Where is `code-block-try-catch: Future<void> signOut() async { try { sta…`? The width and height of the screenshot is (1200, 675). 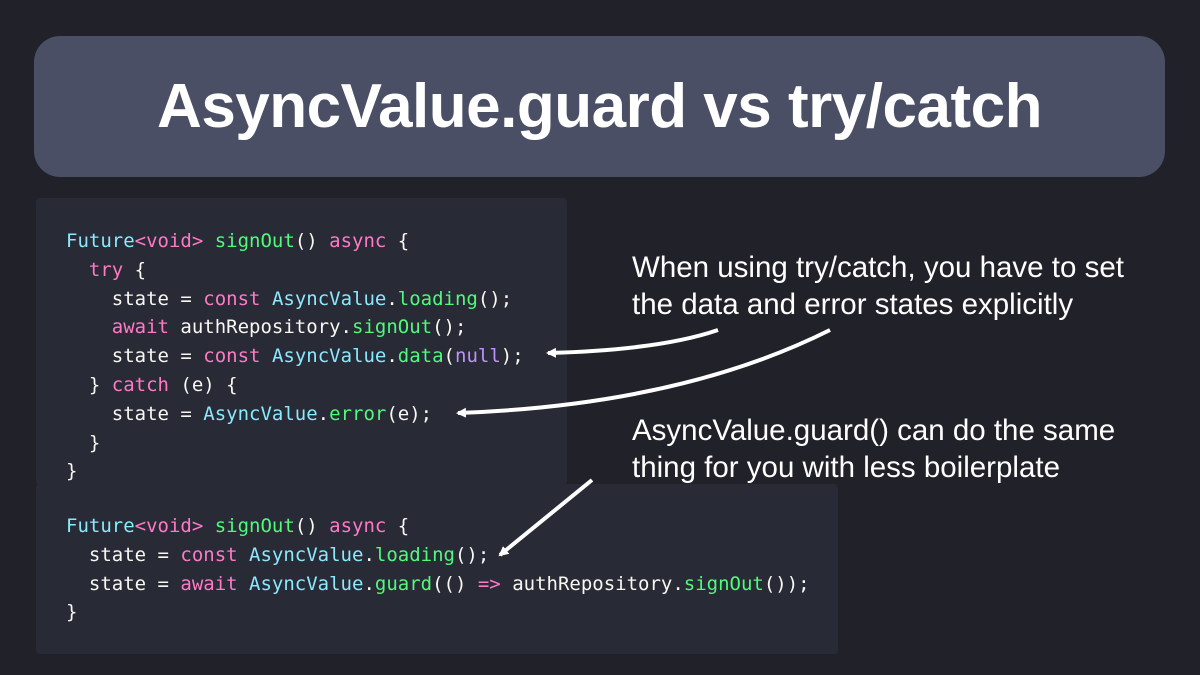 code-block-try-catch: Future<void> signOut() async { try { sta… is located at coordinates (295, 356).